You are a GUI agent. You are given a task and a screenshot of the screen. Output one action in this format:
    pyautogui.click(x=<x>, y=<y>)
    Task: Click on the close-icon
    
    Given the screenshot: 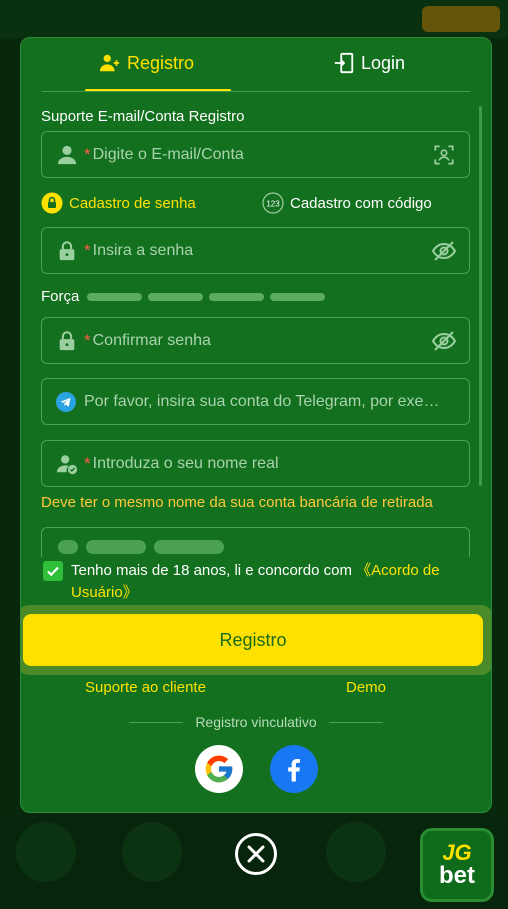 What is the action you would take?
    pyautogui.click(x=256, y=854)
    